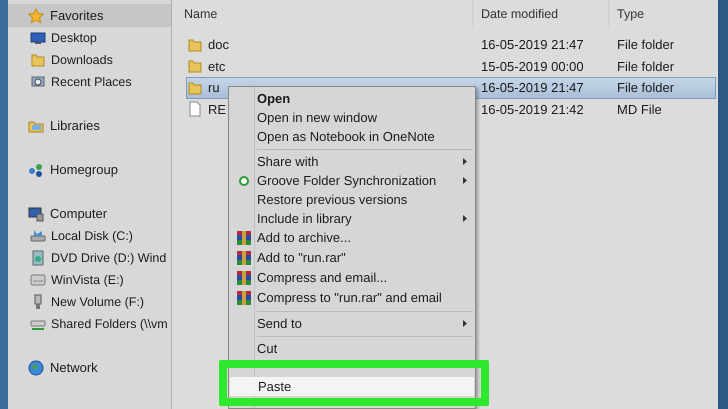 Image resolution: width=728 pixels, height=409 pixels. I want to click on file-type: MD File, so click(639, 109).